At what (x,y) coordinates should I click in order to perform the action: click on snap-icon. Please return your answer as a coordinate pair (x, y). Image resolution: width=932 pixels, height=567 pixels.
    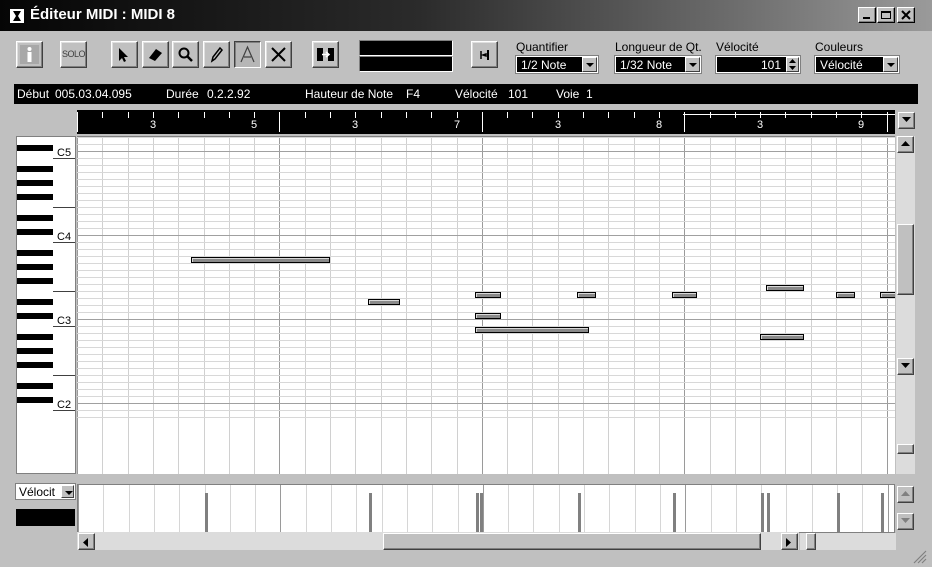
    Looking at the image, I should click on (484, 55).